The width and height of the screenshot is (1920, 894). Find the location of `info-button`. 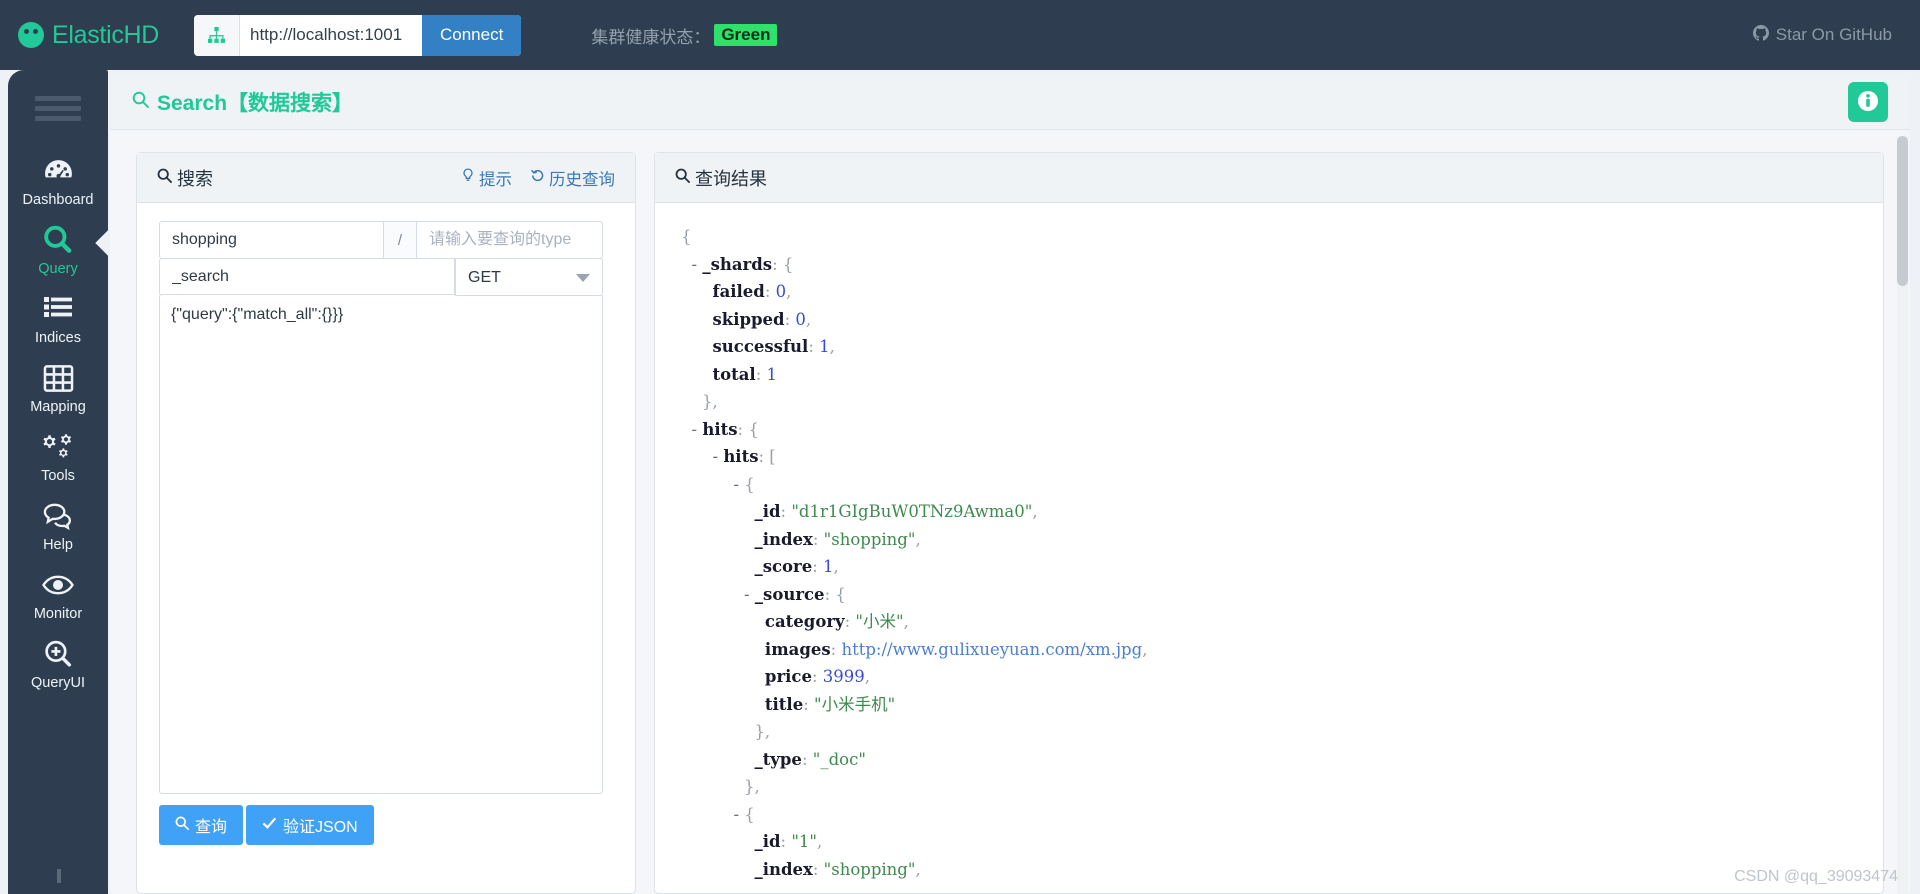

info-button is located at coordinates (1868, 102).